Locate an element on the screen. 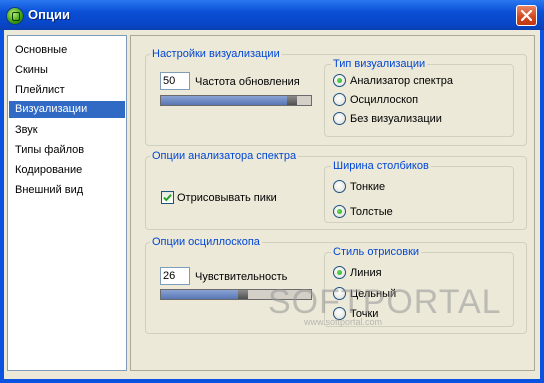 The image size is (544, 383). radio-label-line: Линия is located at coordinates (366, 273).